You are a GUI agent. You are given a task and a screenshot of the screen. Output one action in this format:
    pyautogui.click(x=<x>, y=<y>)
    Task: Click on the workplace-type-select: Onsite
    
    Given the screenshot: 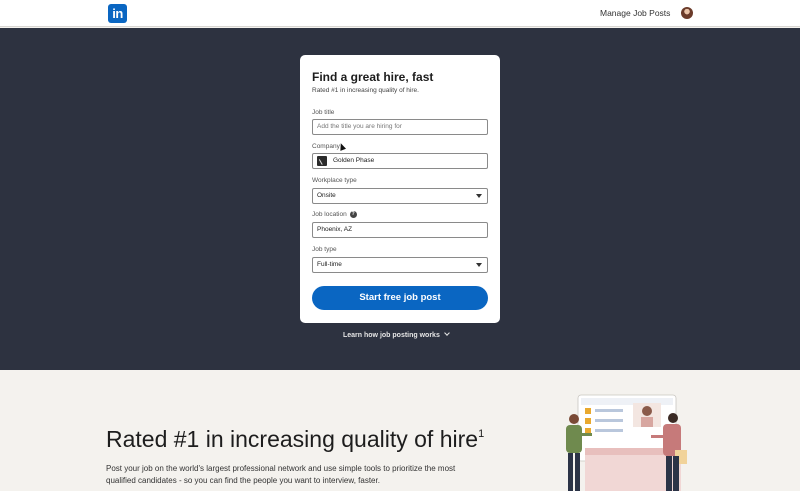 What is the action you would take?
    pyautogui.click(x=400, y=196)
    